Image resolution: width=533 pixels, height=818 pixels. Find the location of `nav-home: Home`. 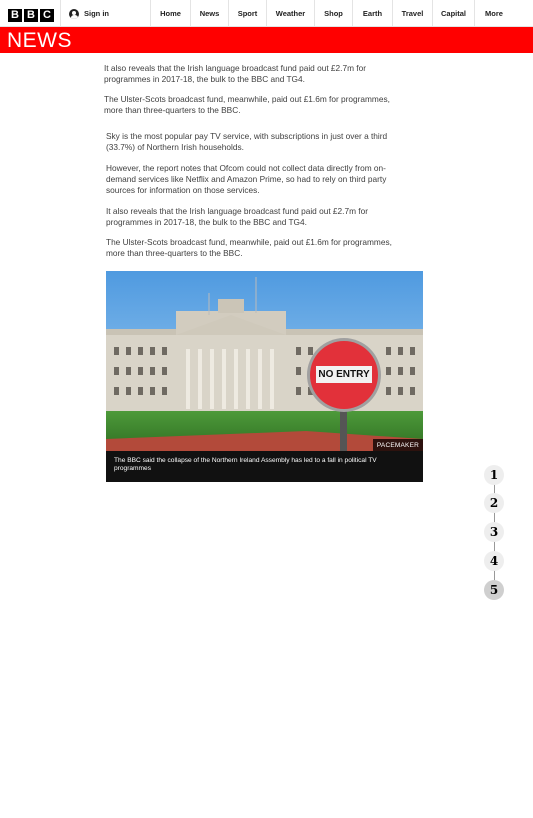

nav-home: Home is located at coordinates (170, 13).